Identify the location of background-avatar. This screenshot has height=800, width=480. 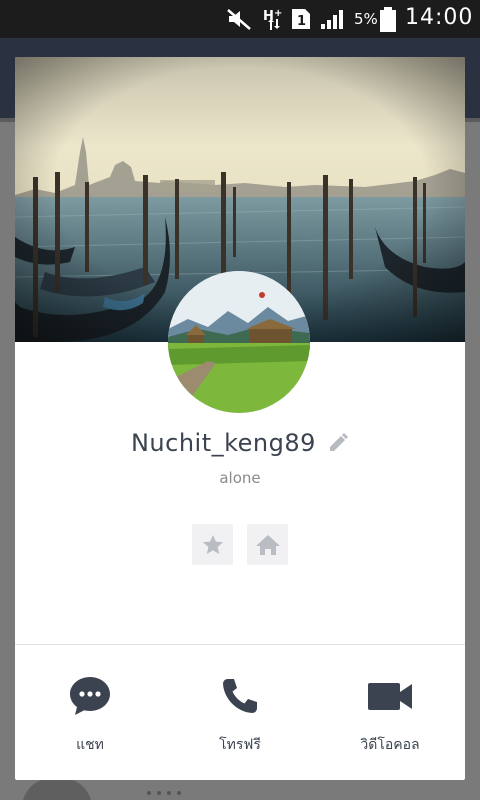
(57, 789).